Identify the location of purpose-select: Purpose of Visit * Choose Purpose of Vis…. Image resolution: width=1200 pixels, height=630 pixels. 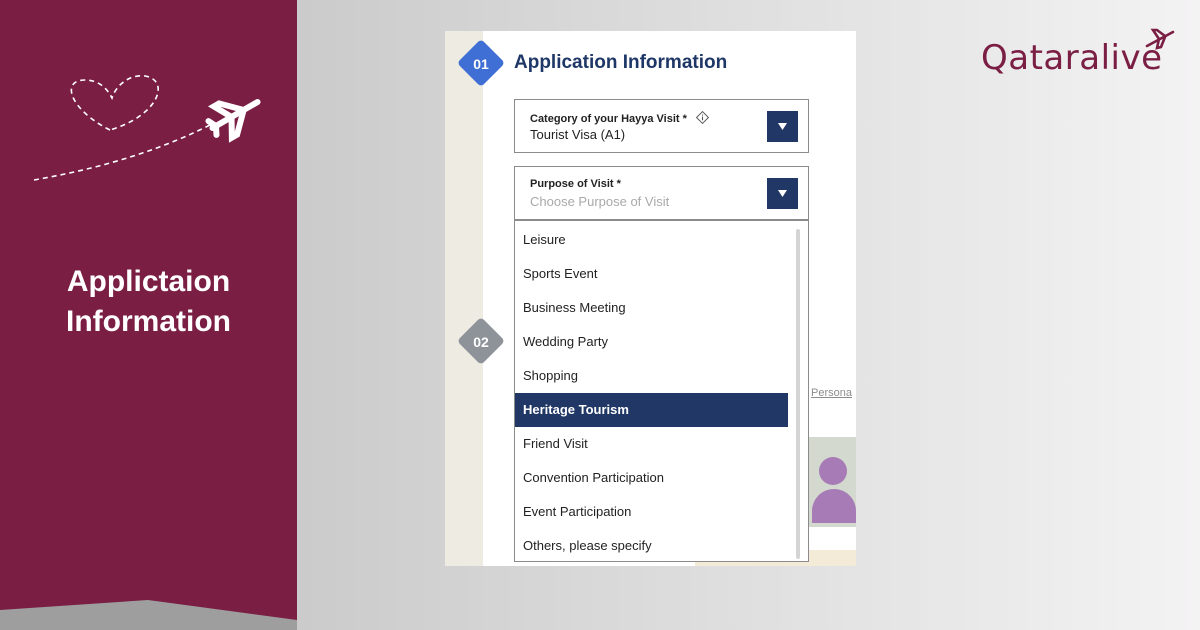
(661, 193).